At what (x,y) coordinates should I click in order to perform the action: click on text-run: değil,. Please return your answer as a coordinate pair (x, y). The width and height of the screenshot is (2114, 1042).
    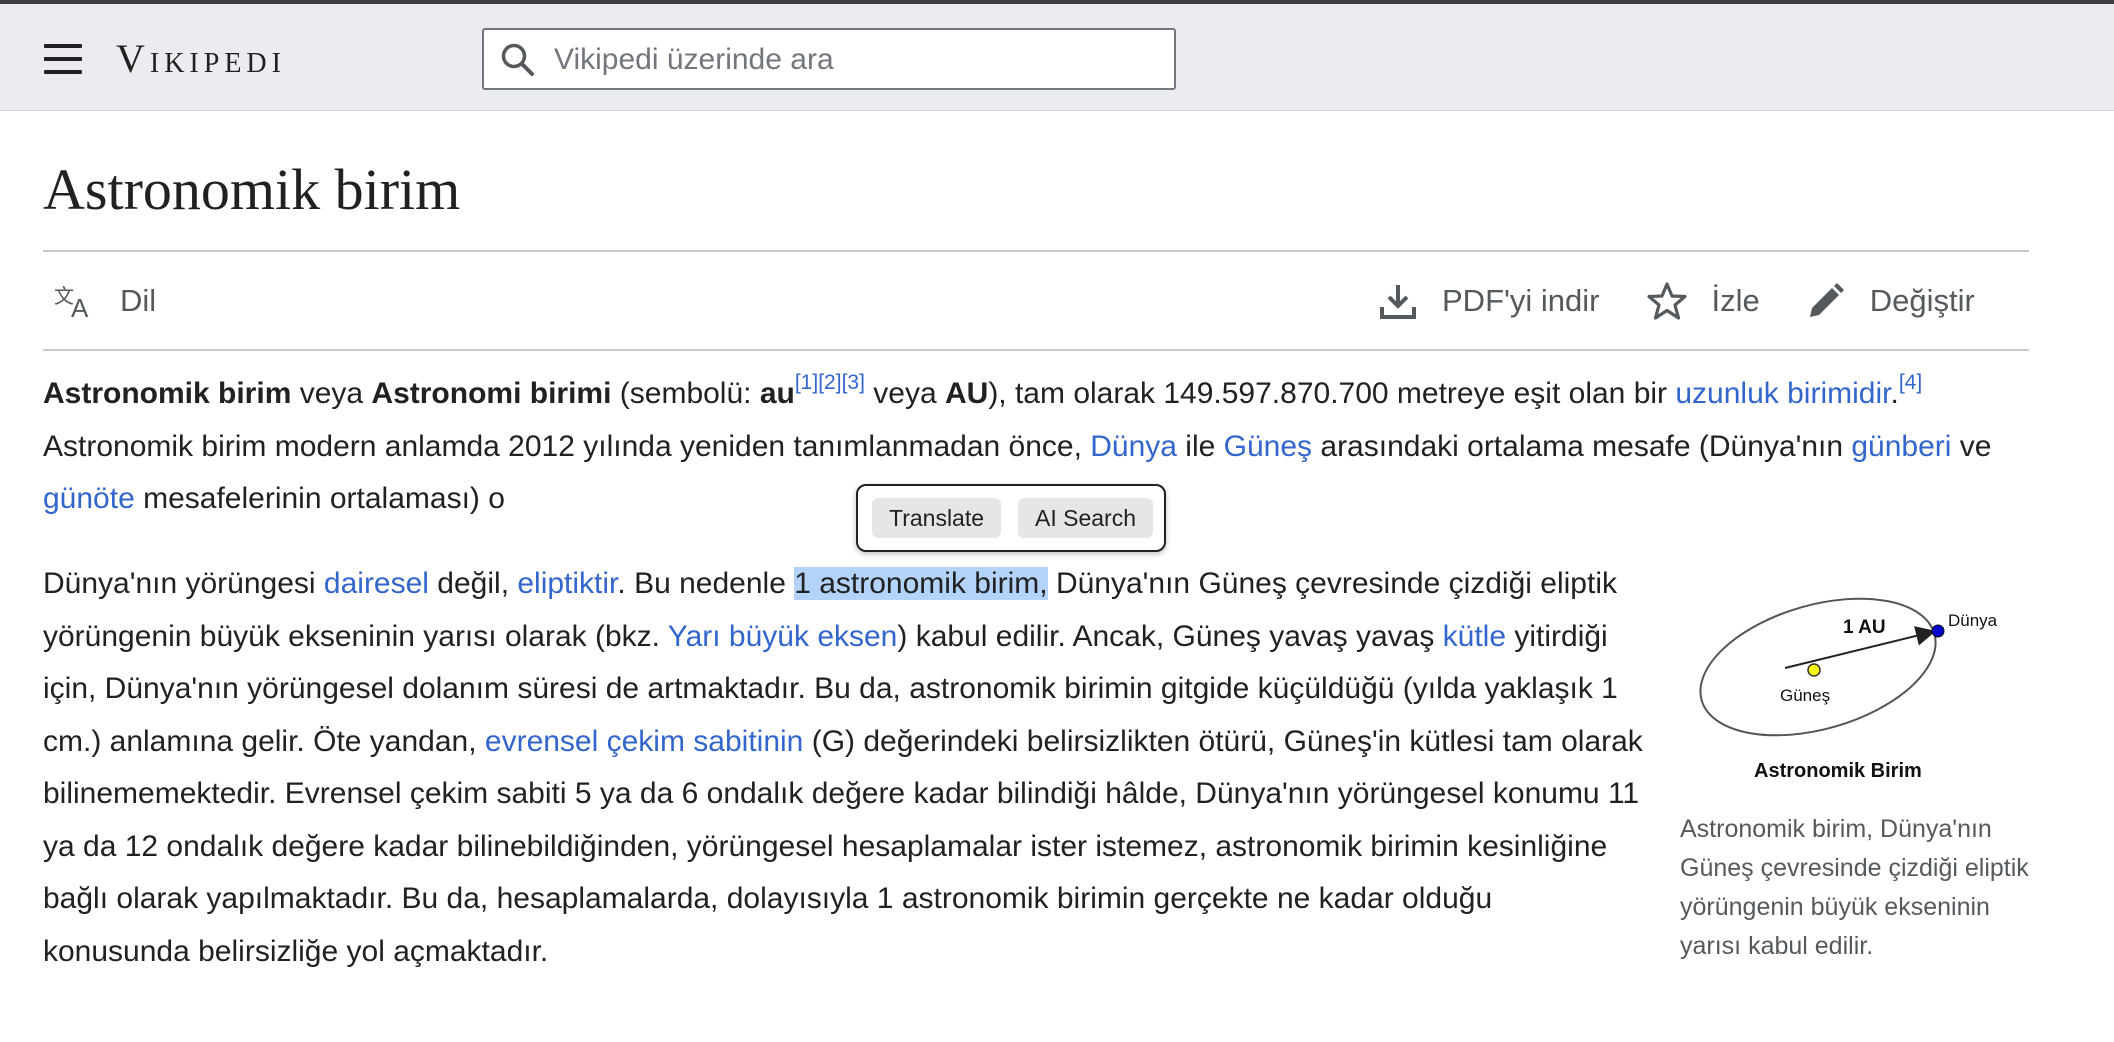
    Looking at the image, I should click on (473, 583).